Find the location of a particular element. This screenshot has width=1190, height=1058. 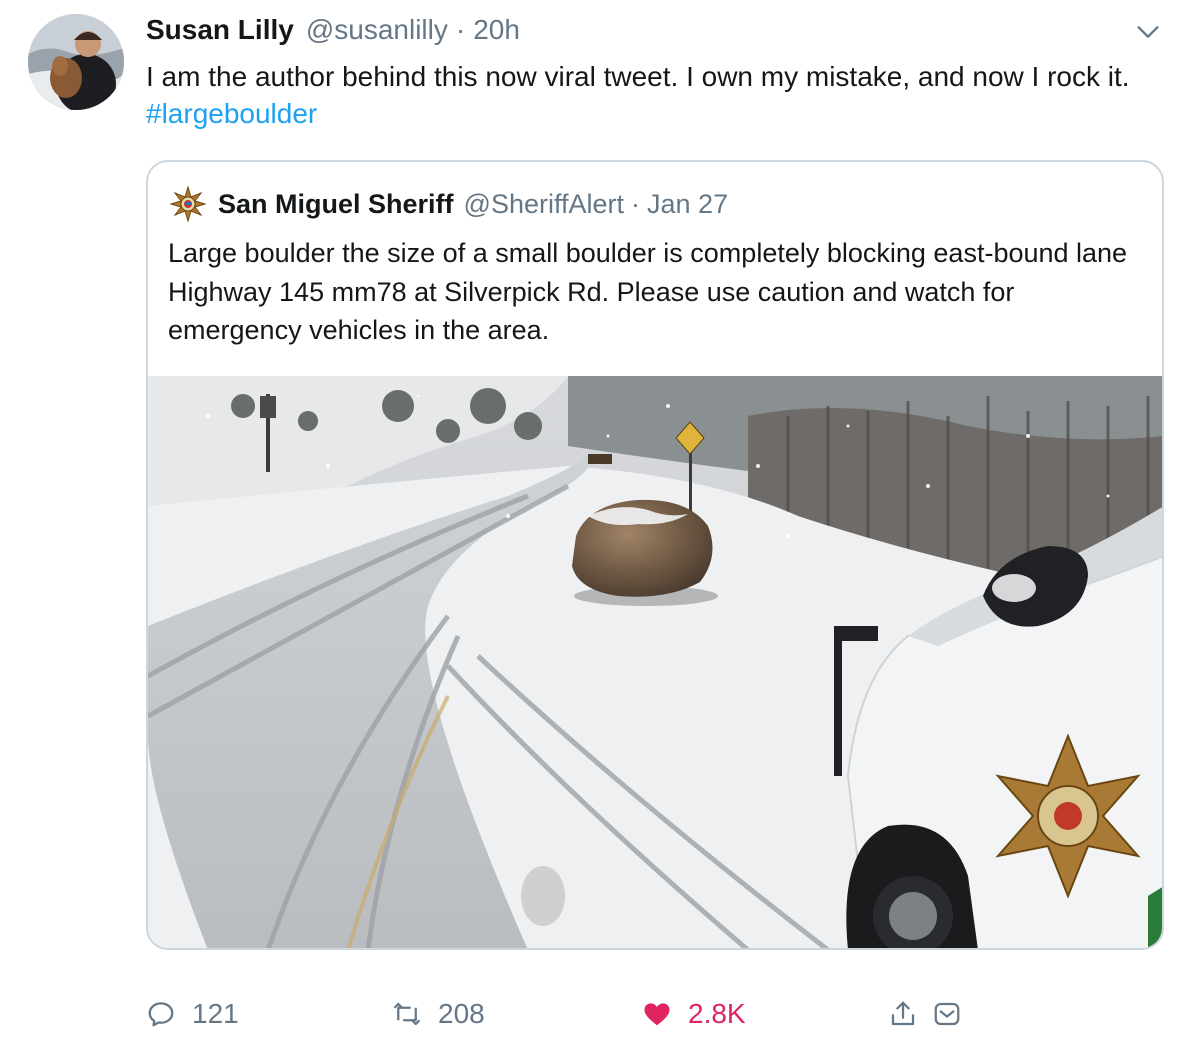

sheriff-badge-icon is located at coordinates (188, 204).